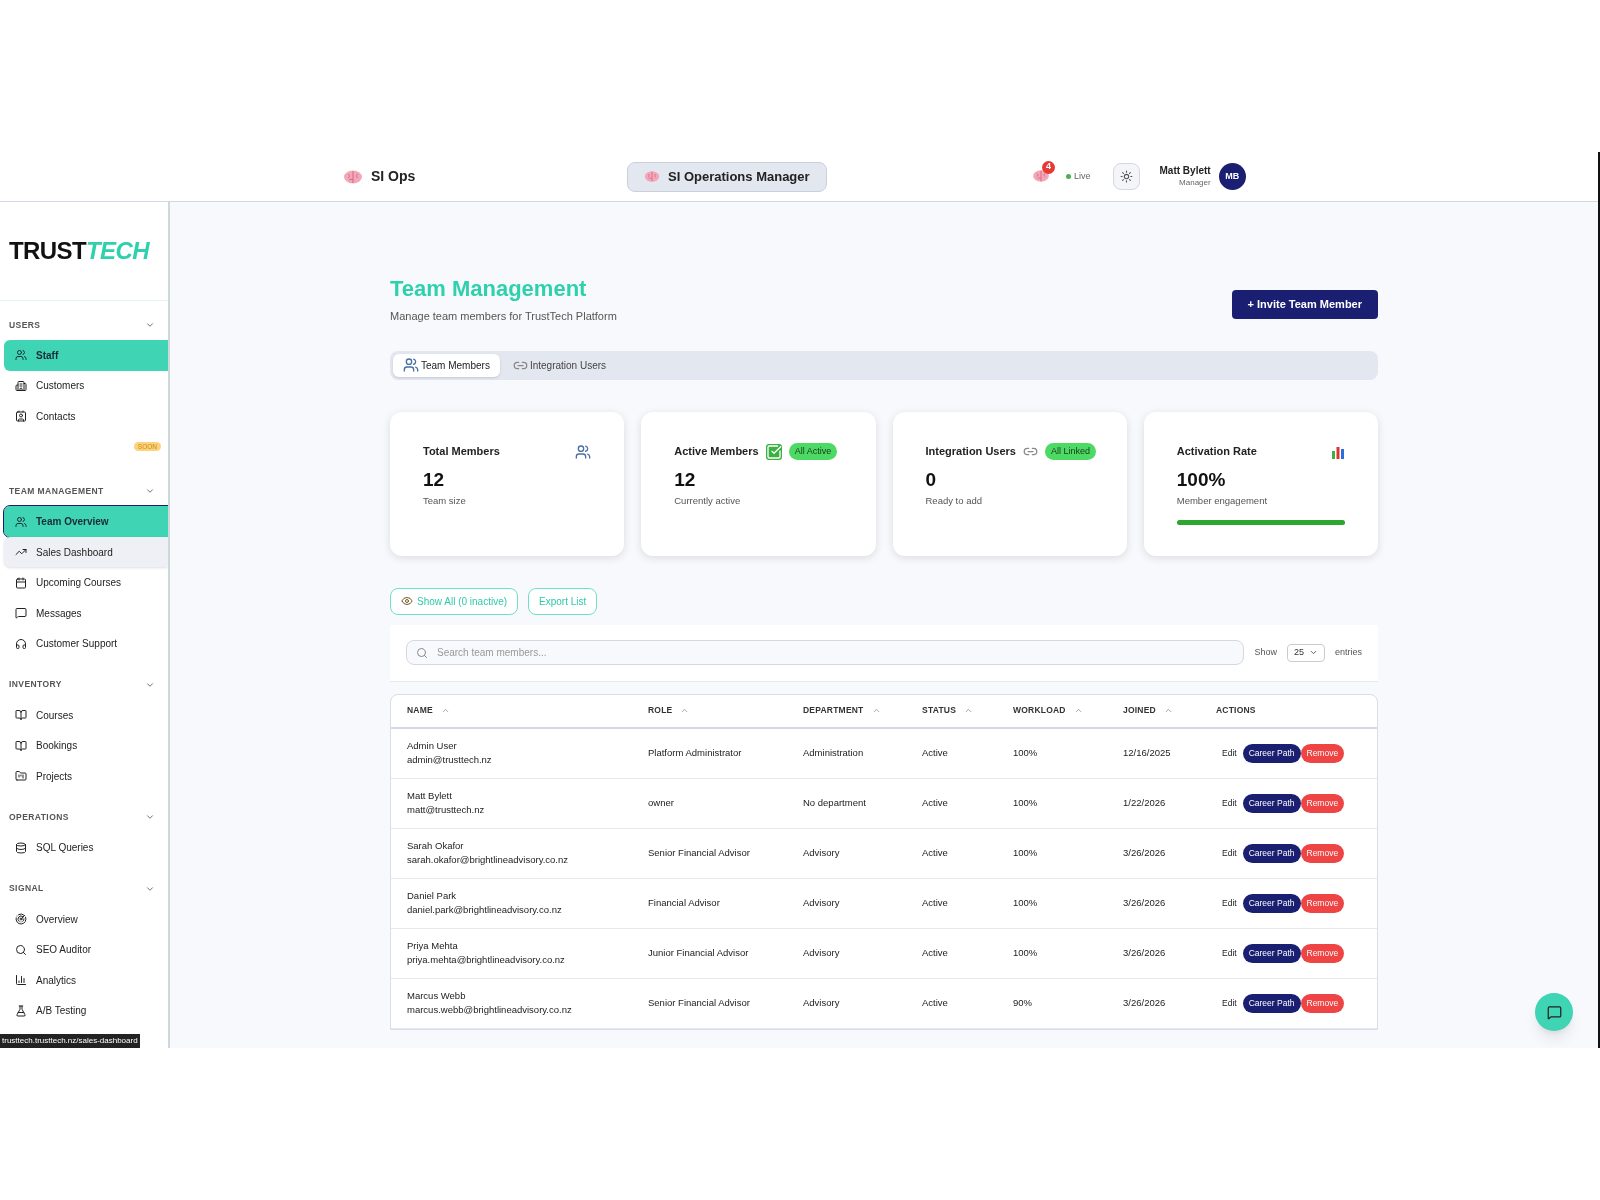 The height and width of the screenshot is (1200, 1600). Describe the element at coordinates (773, 451) in the screenshot. I see `check-icon` at that location.